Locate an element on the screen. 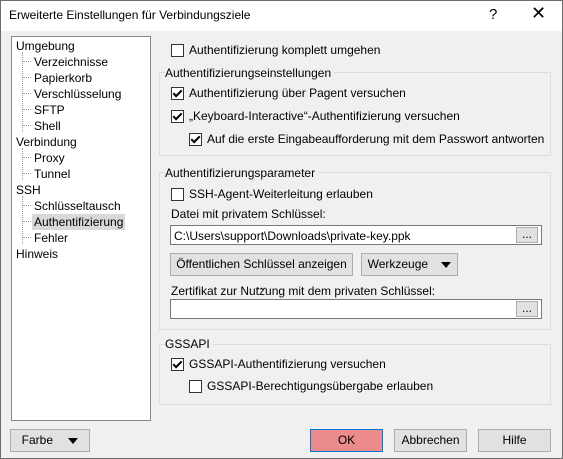  tree-item-authentifizierung: Authentifizierung is located at coordinates (79, 222).